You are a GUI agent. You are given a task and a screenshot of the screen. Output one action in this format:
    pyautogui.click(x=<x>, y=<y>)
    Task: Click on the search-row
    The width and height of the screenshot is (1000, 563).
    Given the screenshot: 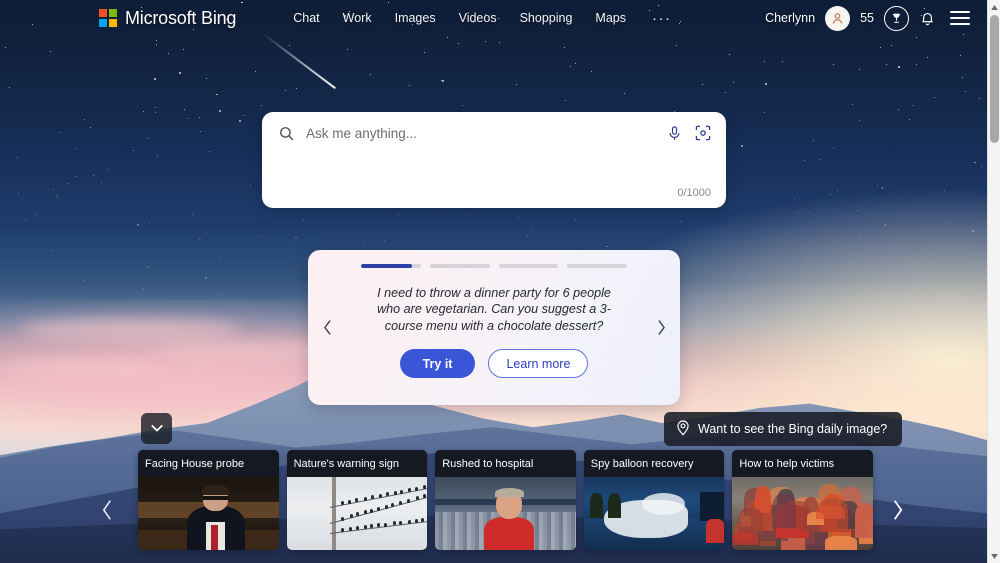 What is the action you would take?
    pyautogui.click(x=494, y=133)
    